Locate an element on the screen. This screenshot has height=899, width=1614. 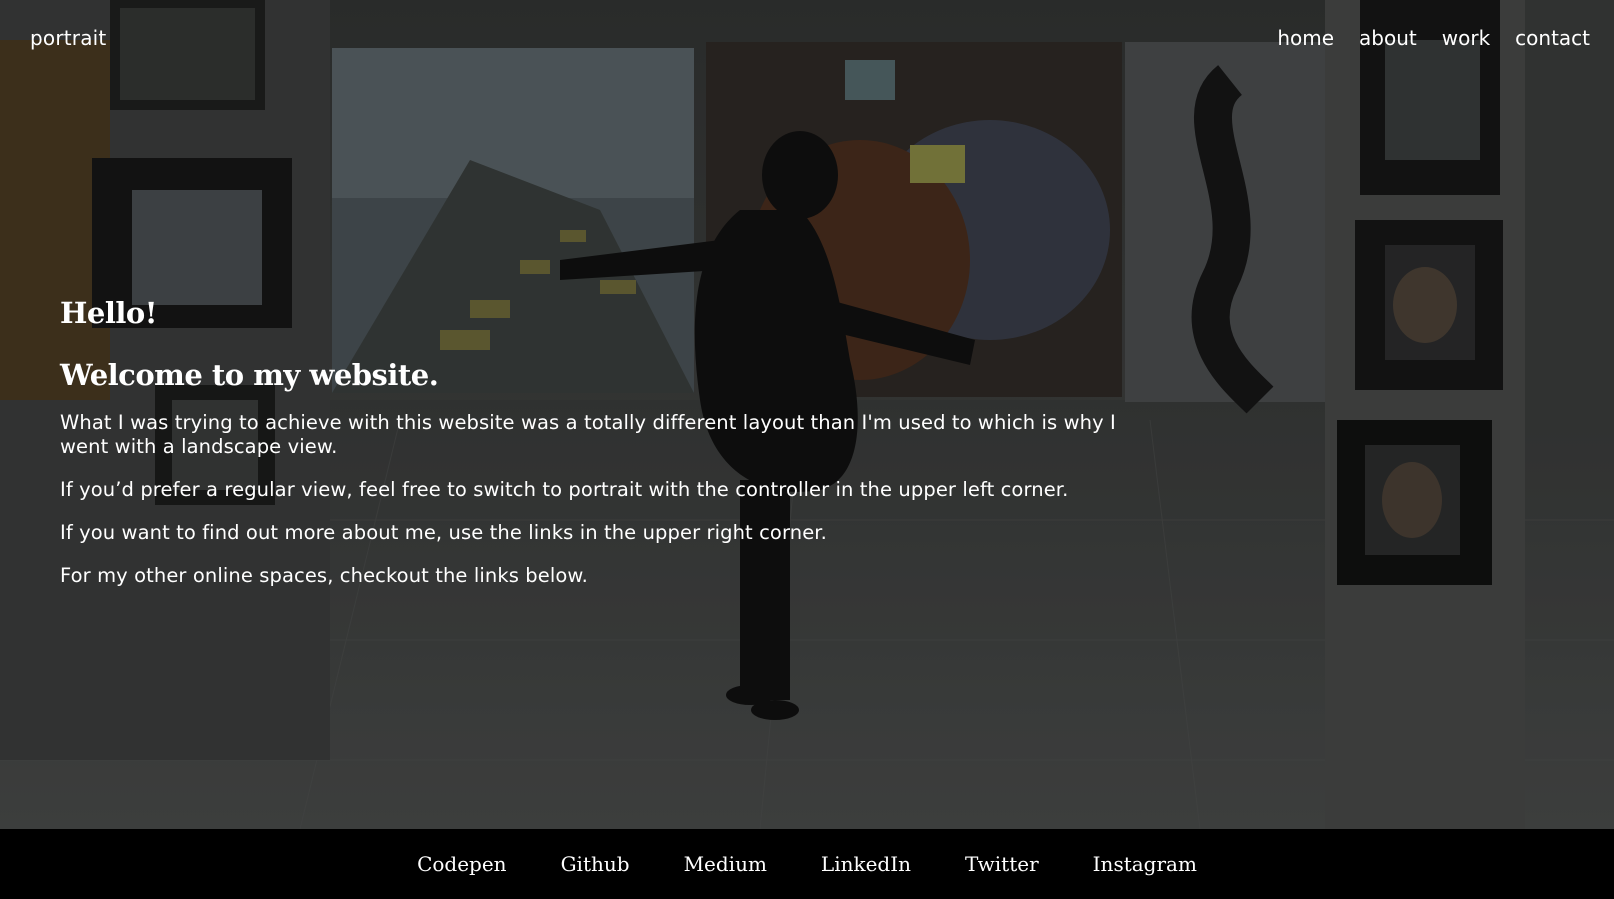
nav-home-link: home is located at coordinates (1305, 38).